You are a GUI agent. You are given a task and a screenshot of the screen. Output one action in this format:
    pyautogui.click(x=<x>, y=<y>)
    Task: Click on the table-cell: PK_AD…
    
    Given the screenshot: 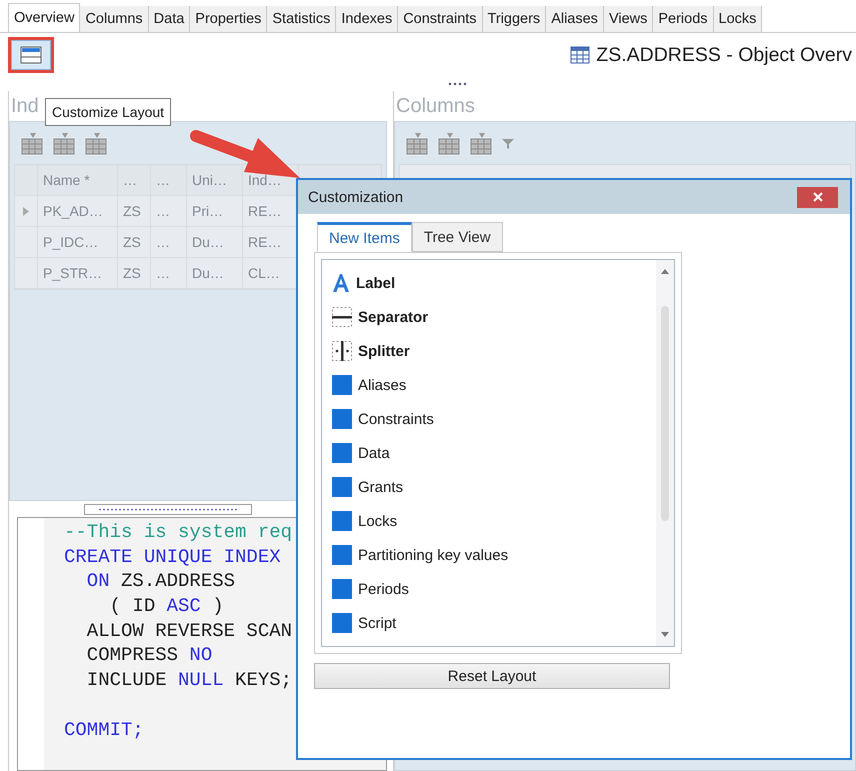 What is the action you would take?
    pyautogui.click(x=78, y=211)
    